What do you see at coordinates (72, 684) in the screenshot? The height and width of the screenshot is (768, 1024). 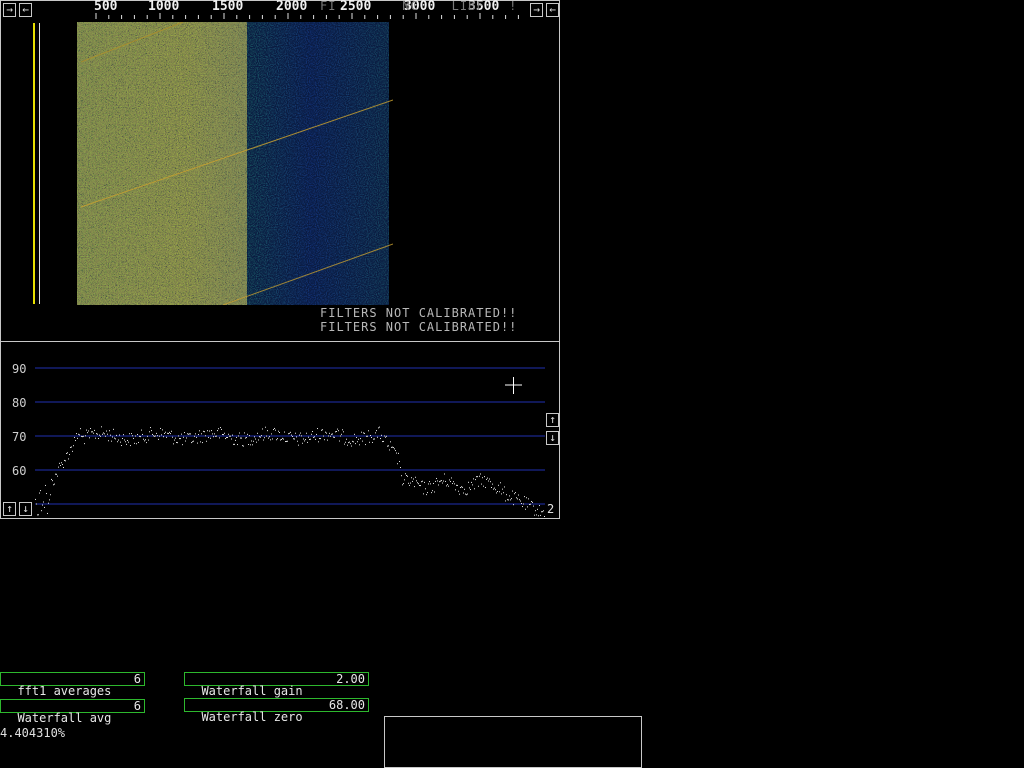 I see `fft1-averages-field: fft1 averages 6` at bounding box center [72, 684].